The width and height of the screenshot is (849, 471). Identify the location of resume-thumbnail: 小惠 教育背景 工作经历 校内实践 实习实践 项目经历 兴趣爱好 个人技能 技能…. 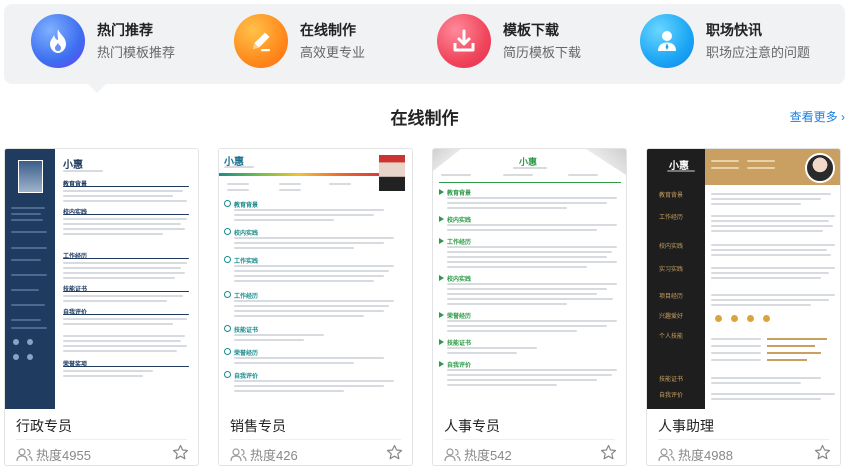
(743, 279).